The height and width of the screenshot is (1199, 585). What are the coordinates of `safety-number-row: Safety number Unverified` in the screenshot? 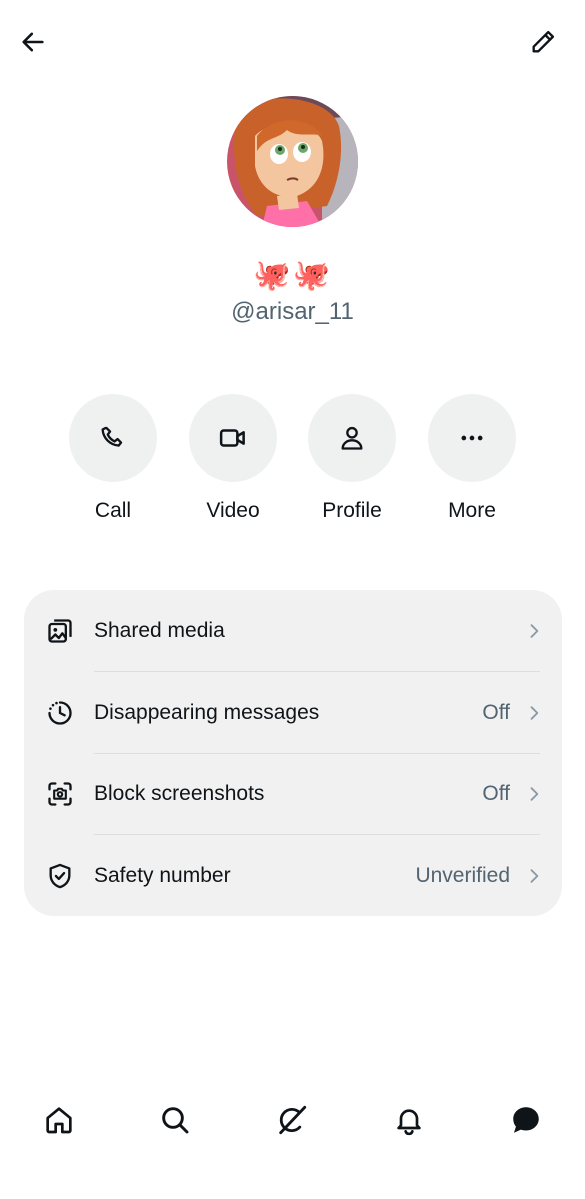 It's located at (293, 876).